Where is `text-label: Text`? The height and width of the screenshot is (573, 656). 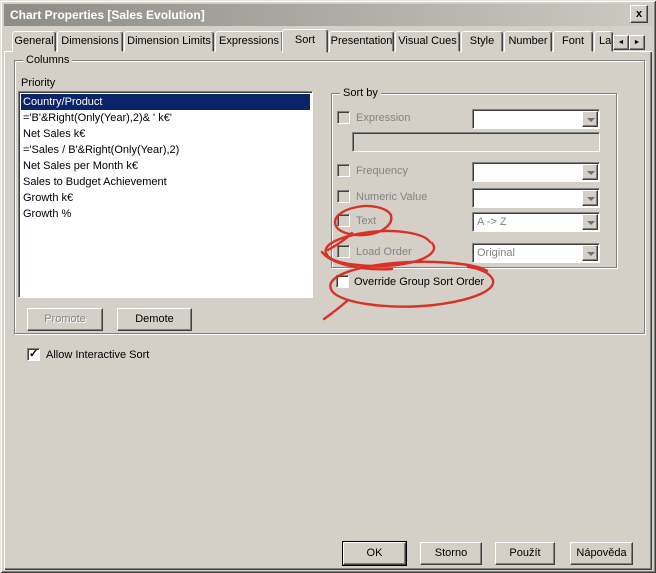 text-label: Text is located at coordinates (366, 221).